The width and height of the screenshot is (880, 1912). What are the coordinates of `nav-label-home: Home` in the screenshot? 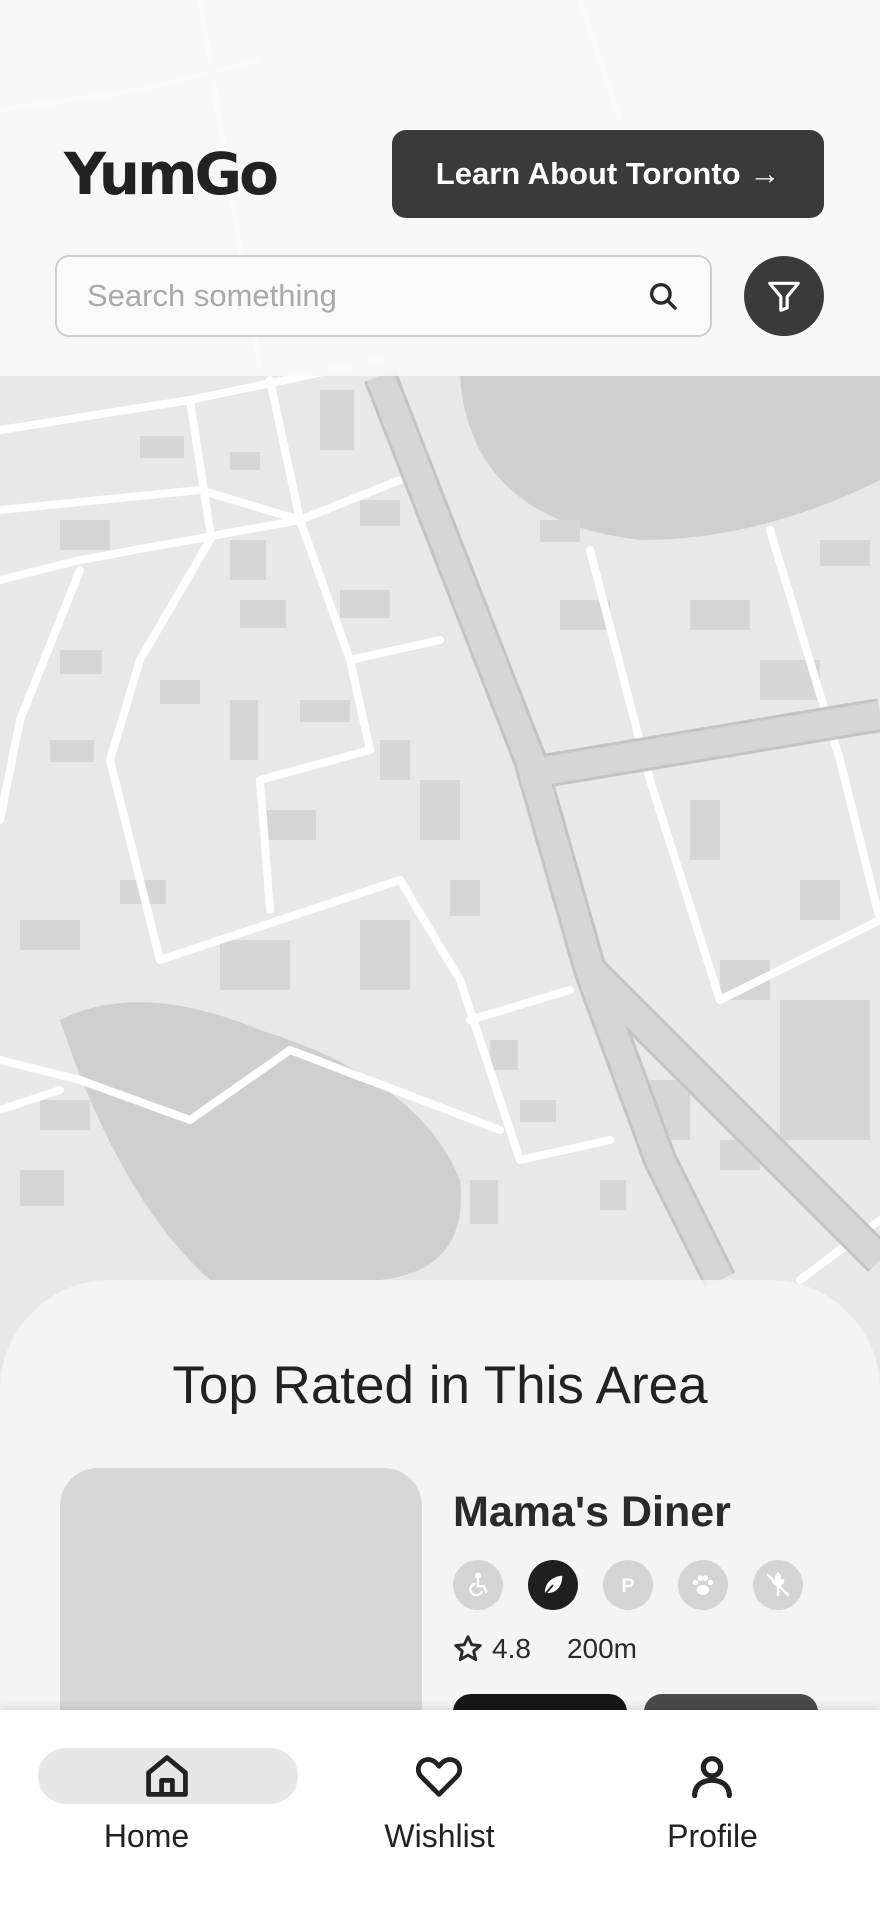 It's located at (146, 1836).